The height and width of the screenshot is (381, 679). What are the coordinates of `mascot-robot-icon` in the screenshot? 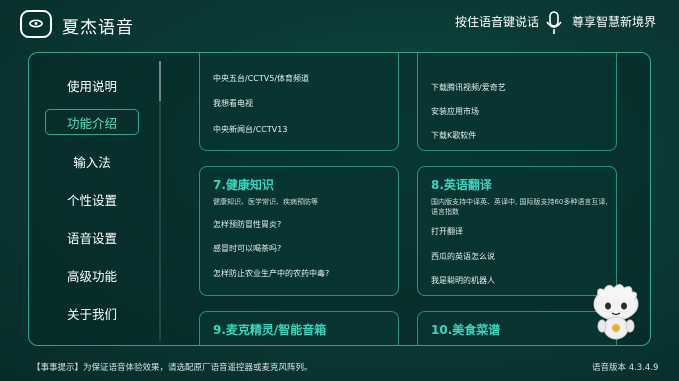 It's located at (616, 312).